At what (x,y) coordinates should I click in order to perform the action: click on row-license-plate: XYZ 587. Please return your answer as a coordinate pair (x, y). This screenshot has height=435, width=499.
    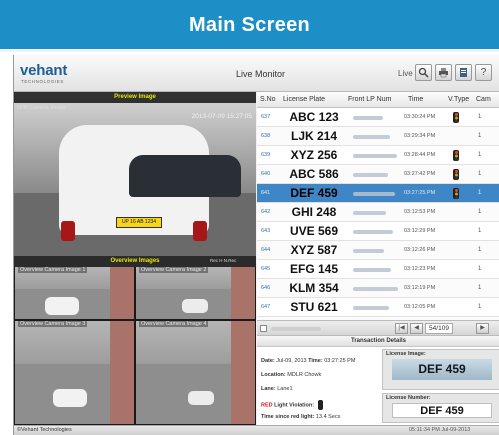
    Looking at the image, I should click on (314, 250).